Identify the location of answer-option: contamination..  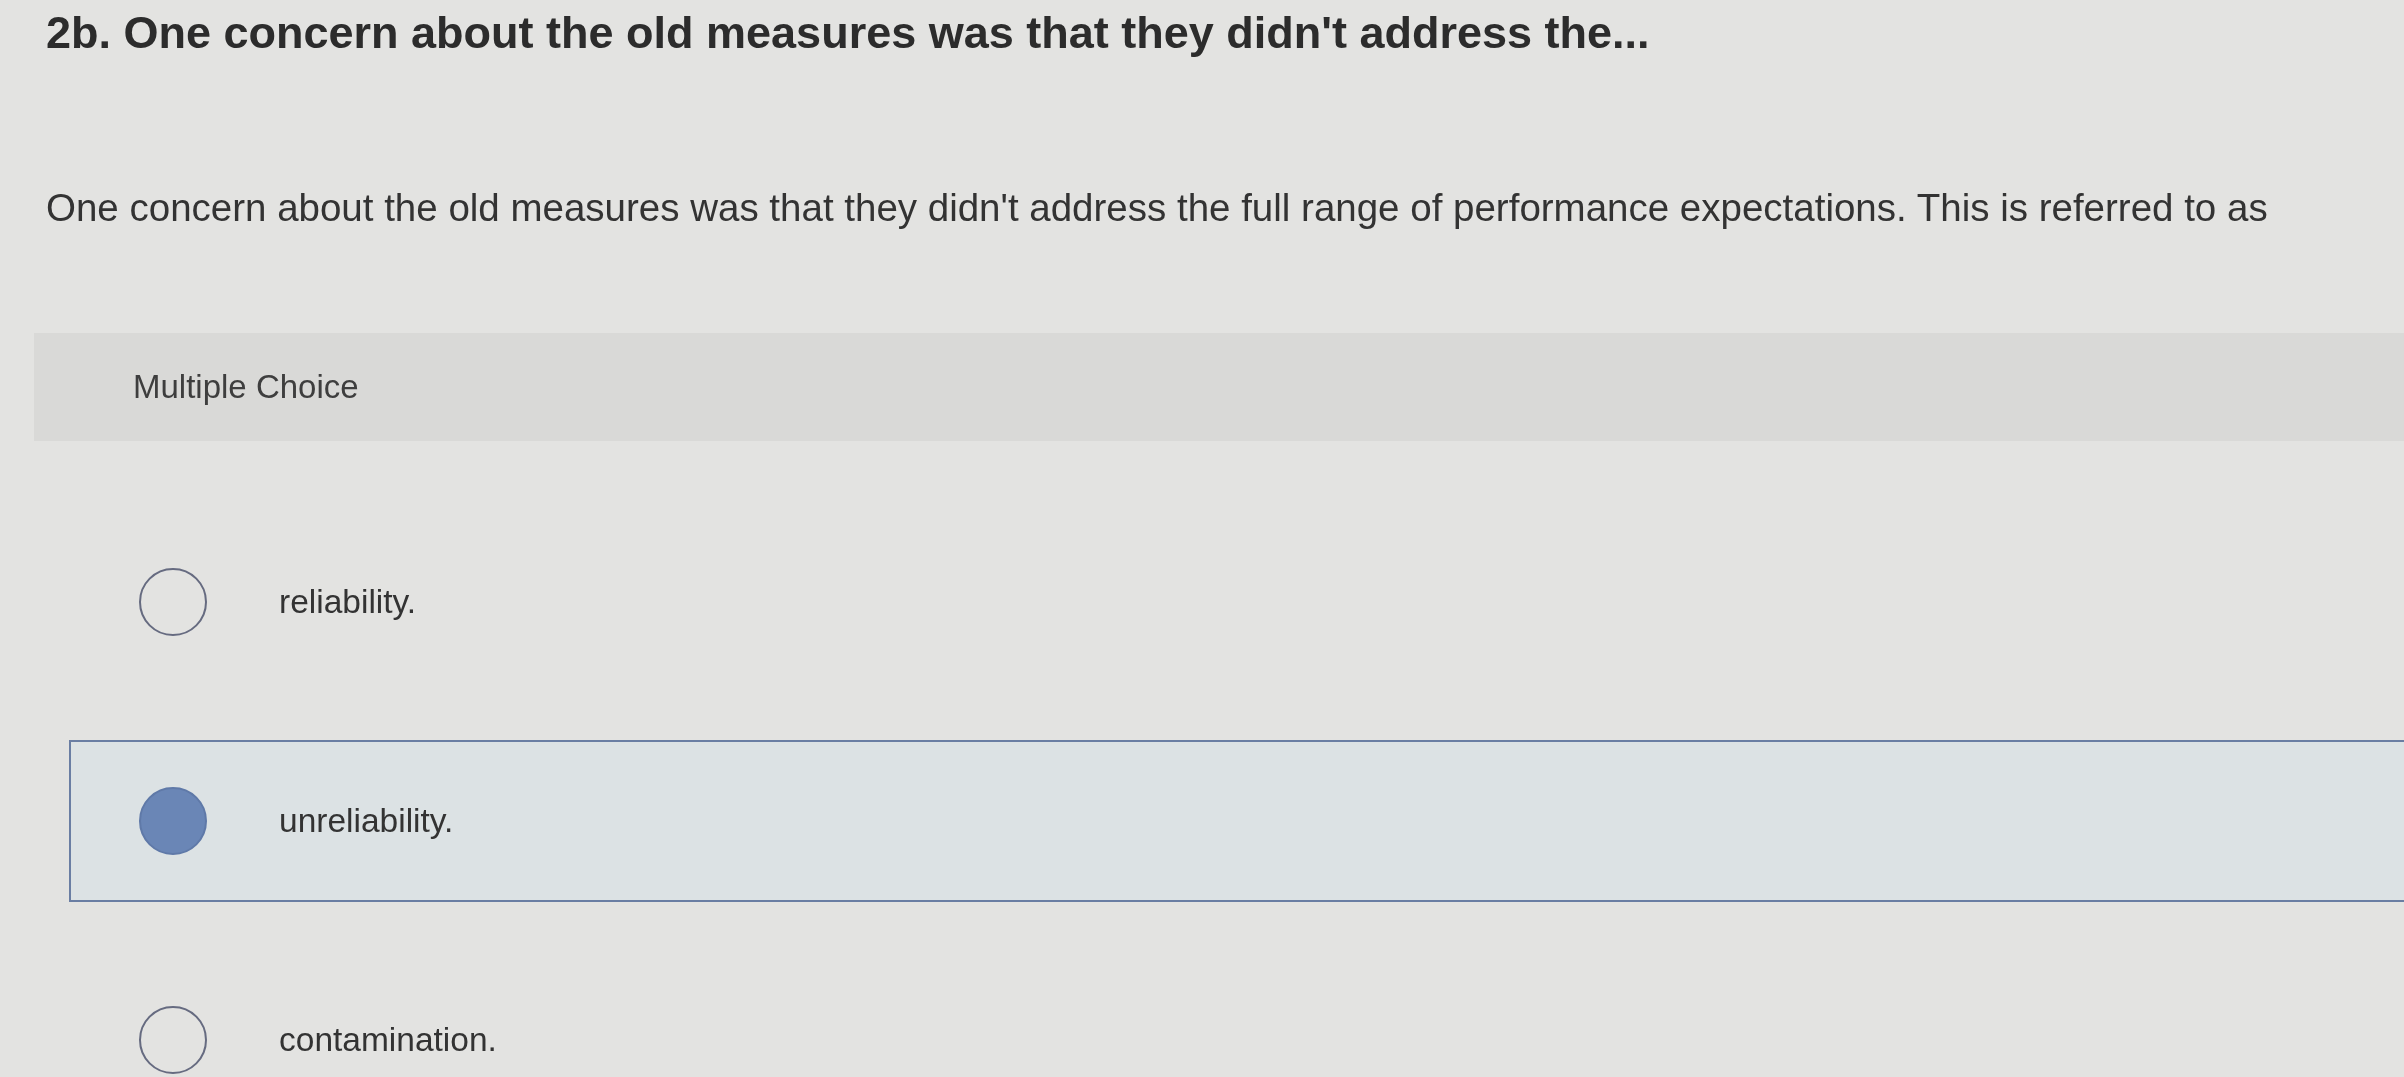
(1236, 1040).